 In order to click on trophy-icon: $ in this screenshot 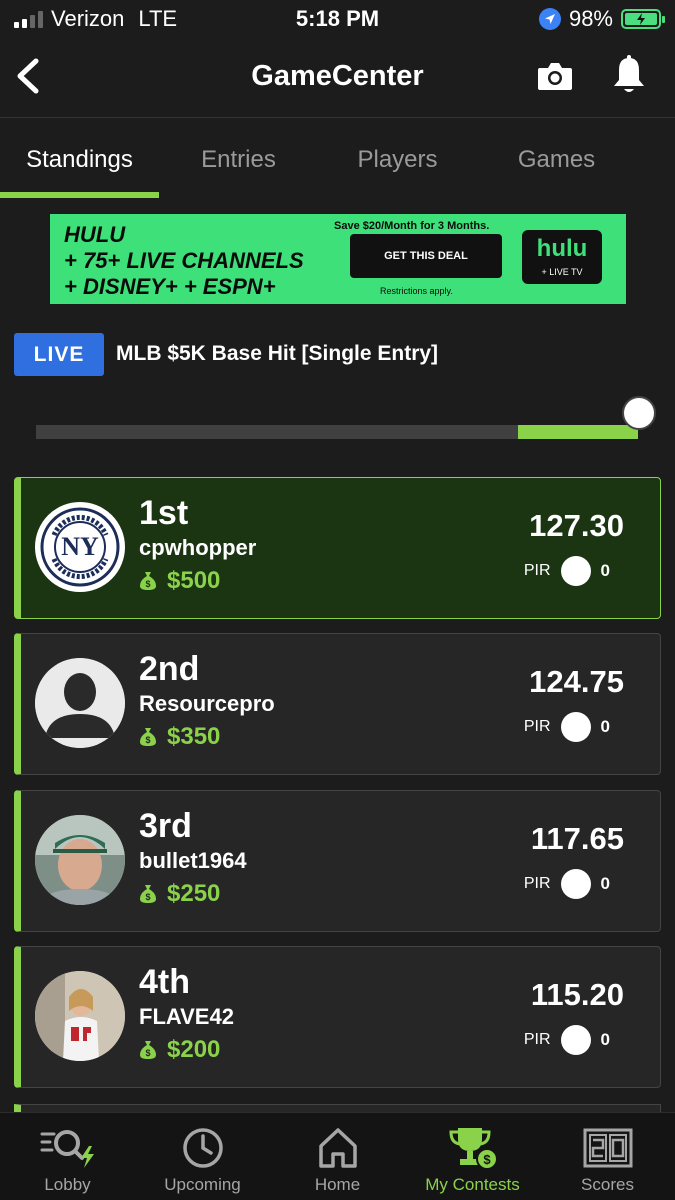, I will do `click(473, 1149)`.